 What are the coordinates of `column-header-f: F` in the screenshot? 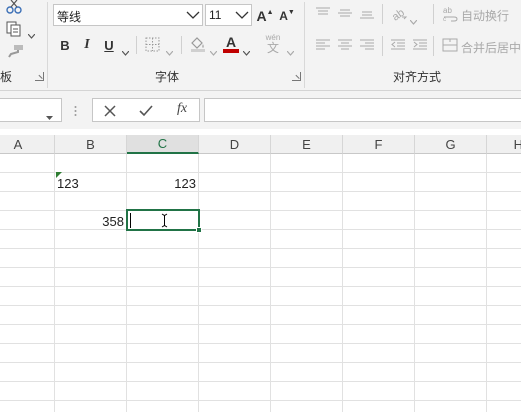 It's located at (379, 144).